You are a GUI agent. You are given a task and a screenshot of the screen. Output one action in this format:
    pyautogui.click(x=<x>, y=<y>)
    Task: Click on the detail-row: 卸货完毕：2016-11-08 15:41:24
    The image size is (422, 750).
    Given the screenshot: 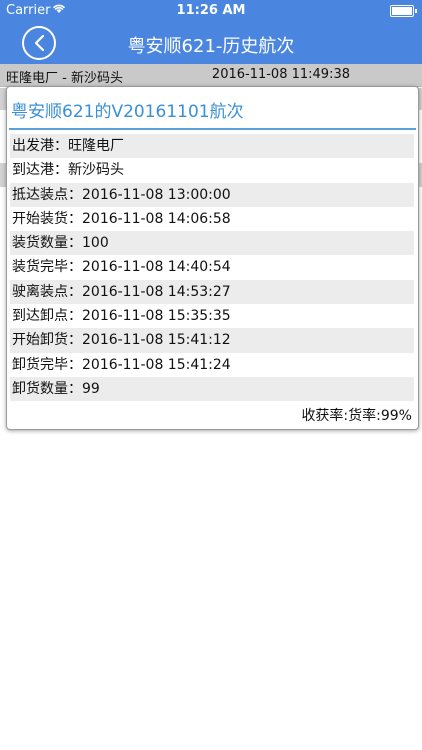 What is the action you would take?
    pyautogui.click(x=121, y=364)
    